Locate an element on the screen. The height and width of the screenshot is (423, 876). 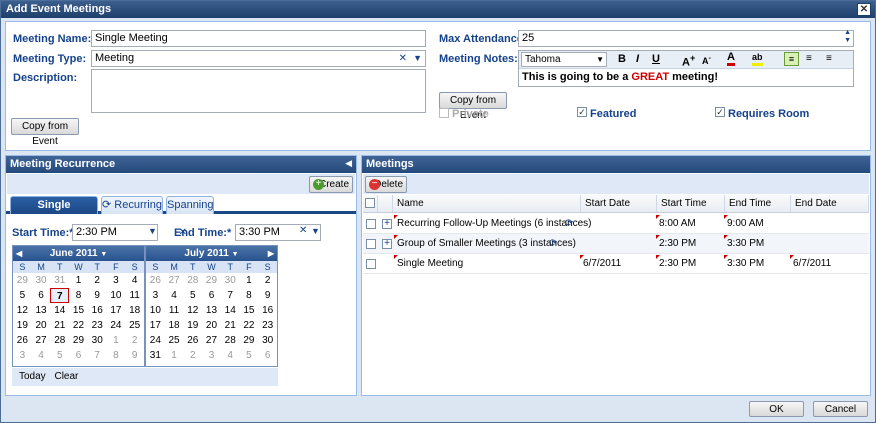
underline-icon: U is located at coordinates (656, 59).